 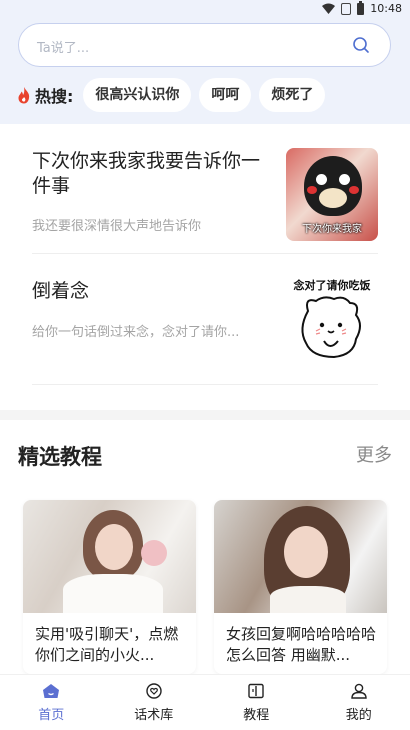 I want to click on more-link: 更多, so click(x=374, y=454).